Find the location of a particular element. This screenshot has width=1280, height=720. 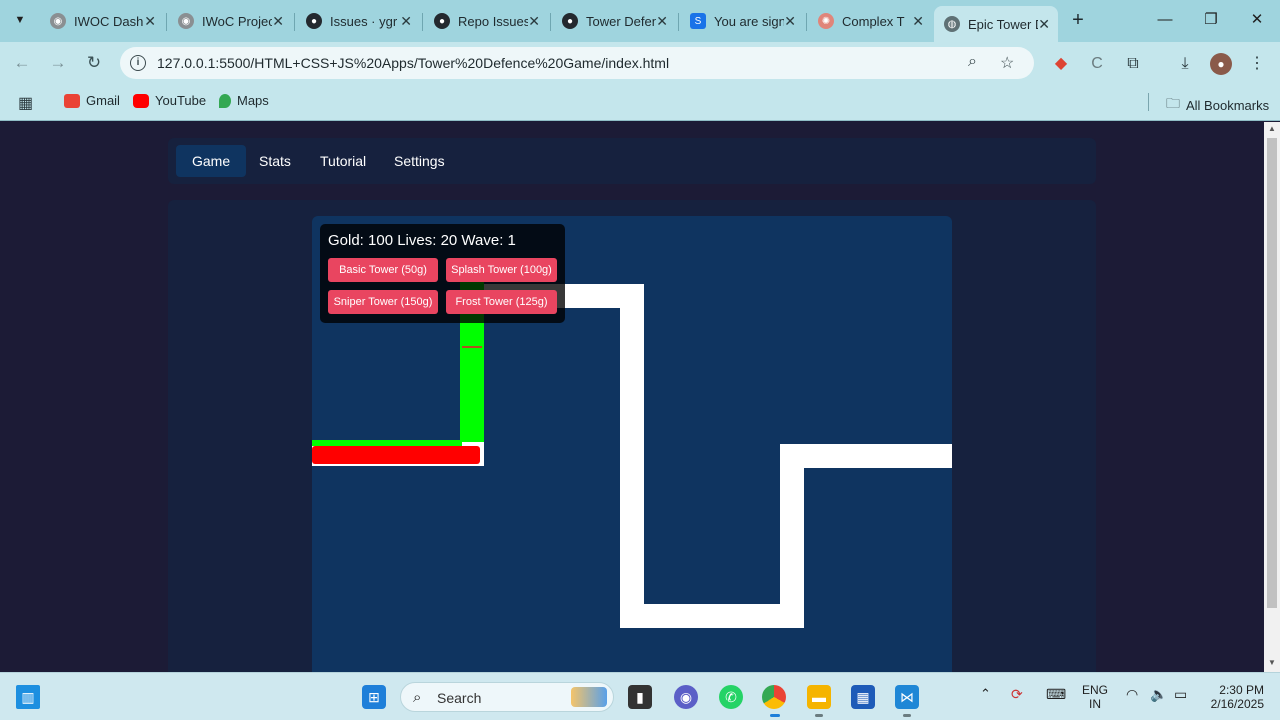

restore-icon: ❐ is located at coordinates (1211, 20).